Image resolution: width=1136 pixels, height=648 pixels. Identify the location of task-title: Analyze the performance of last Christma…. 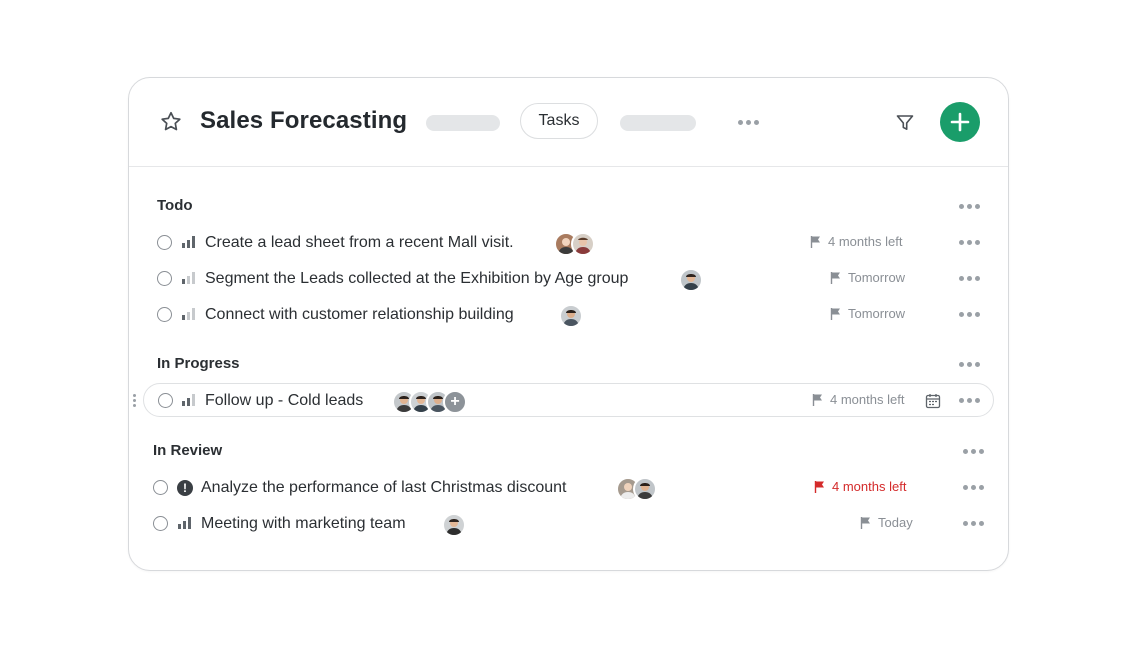
(384, 488).